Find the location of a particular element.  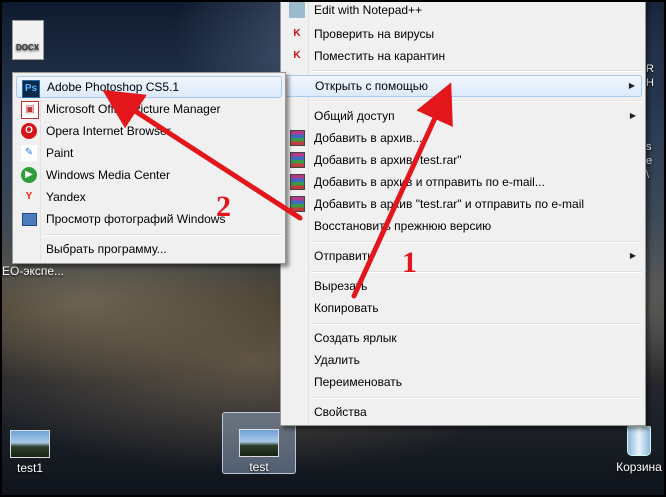

submenu-item-photoshop: Ps Adobe Photoshop CS5.1 is located at coordinates (149, 87).